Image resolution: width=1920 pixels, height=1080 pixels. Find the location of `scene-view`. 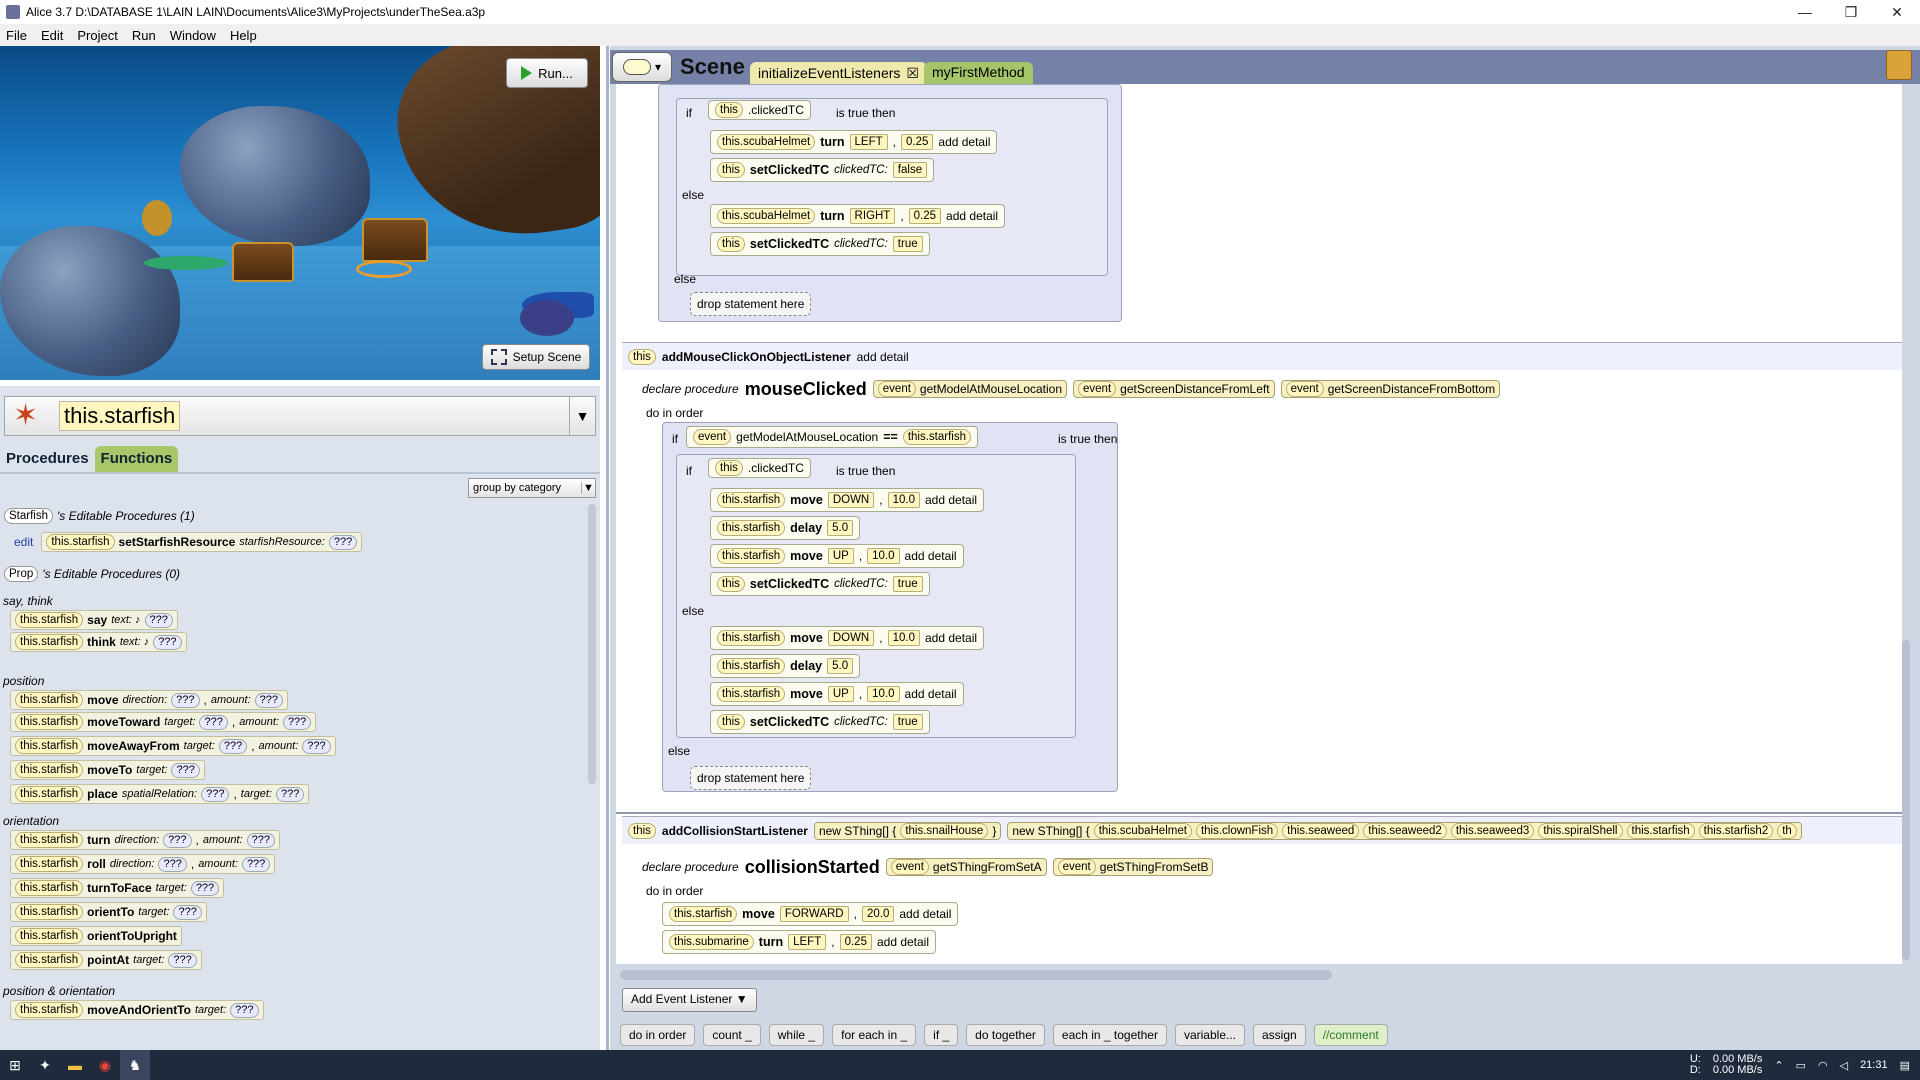

scene-view is located at coordinates (300, 213).